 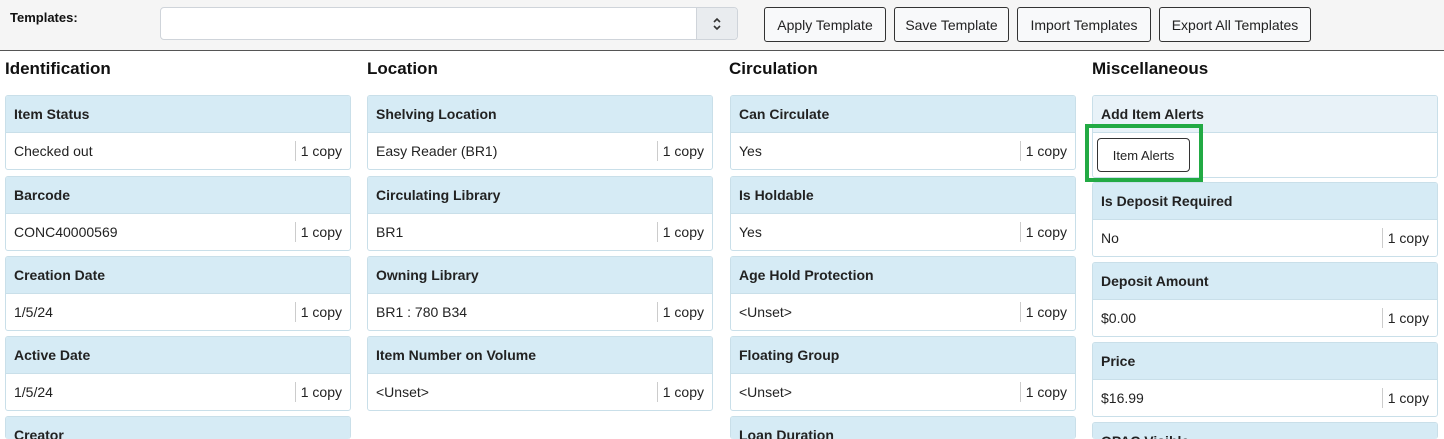 What do you see at coordinates (903, 275) in the screenshot?
I see `card-label: Age Hold Protection` at bounding box center [903, 275].